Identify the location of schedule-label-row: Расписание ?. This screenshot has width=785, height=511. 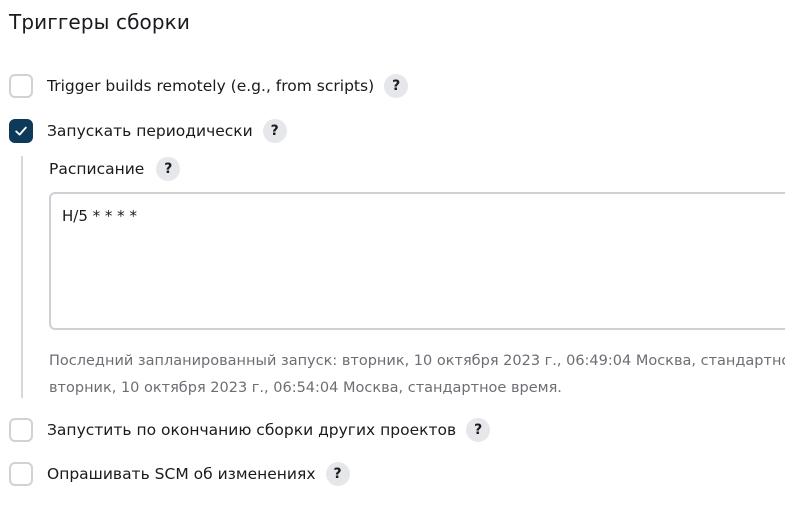
(115, 169).